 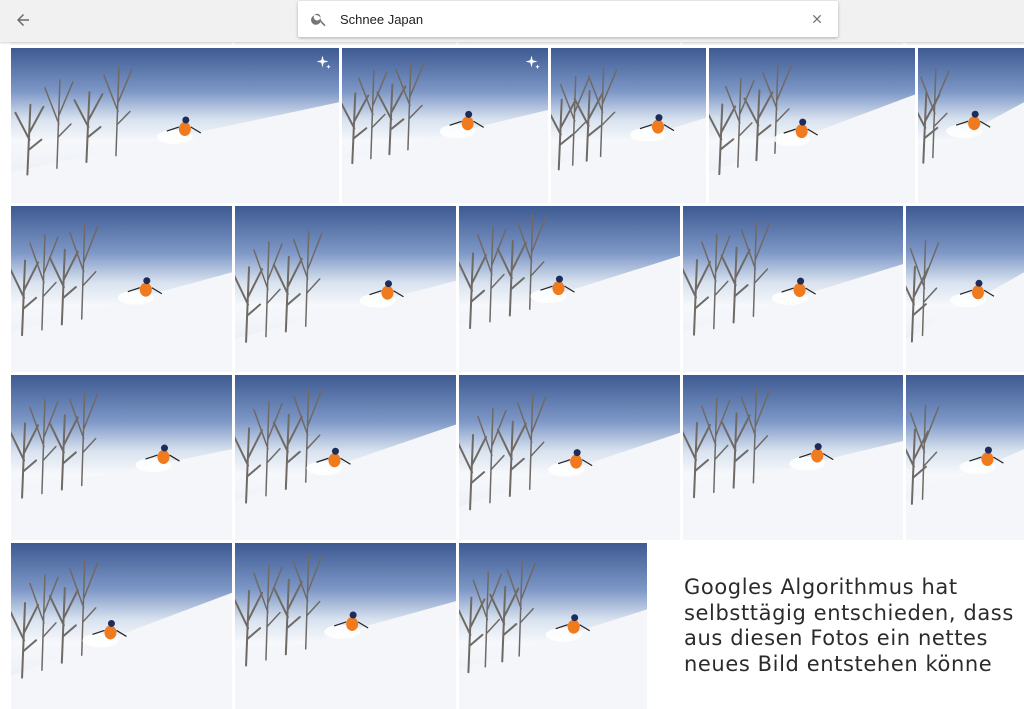 What do you see at coordinates (836, 638) in the screenshot?
I see `caption-line: aus diesen Fotos ein nettes` at bounding box center [836, 638].